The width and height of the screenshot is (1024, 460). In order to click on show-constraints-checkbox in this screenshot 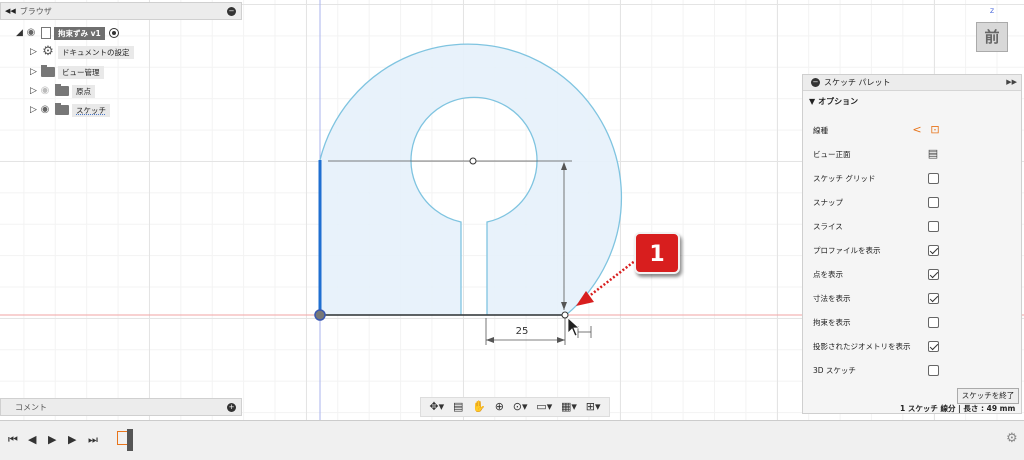, I will do `click(933, 322)`.